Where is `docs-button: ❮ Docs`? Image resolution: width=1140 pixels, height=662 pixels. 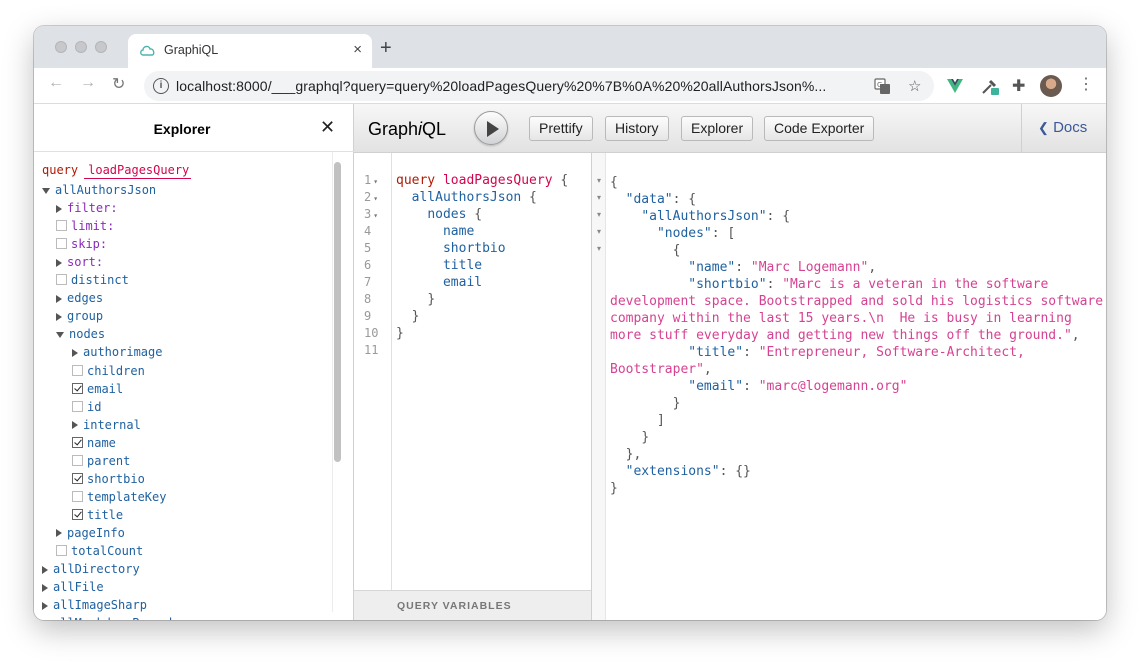 docs-button: ❮ Docs is located at coordinates (1062, 127).